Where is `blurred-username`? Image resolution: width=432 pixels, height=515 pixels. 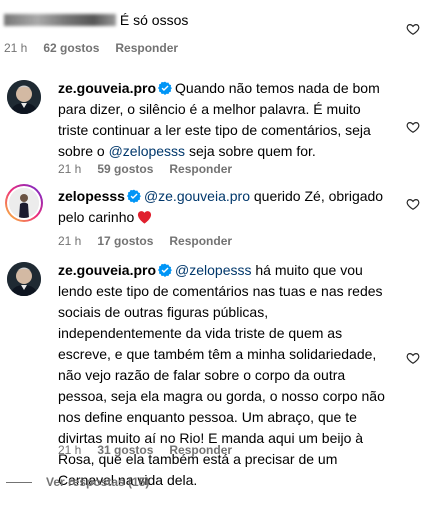
blurred-username is located at coordinates (60, 20).